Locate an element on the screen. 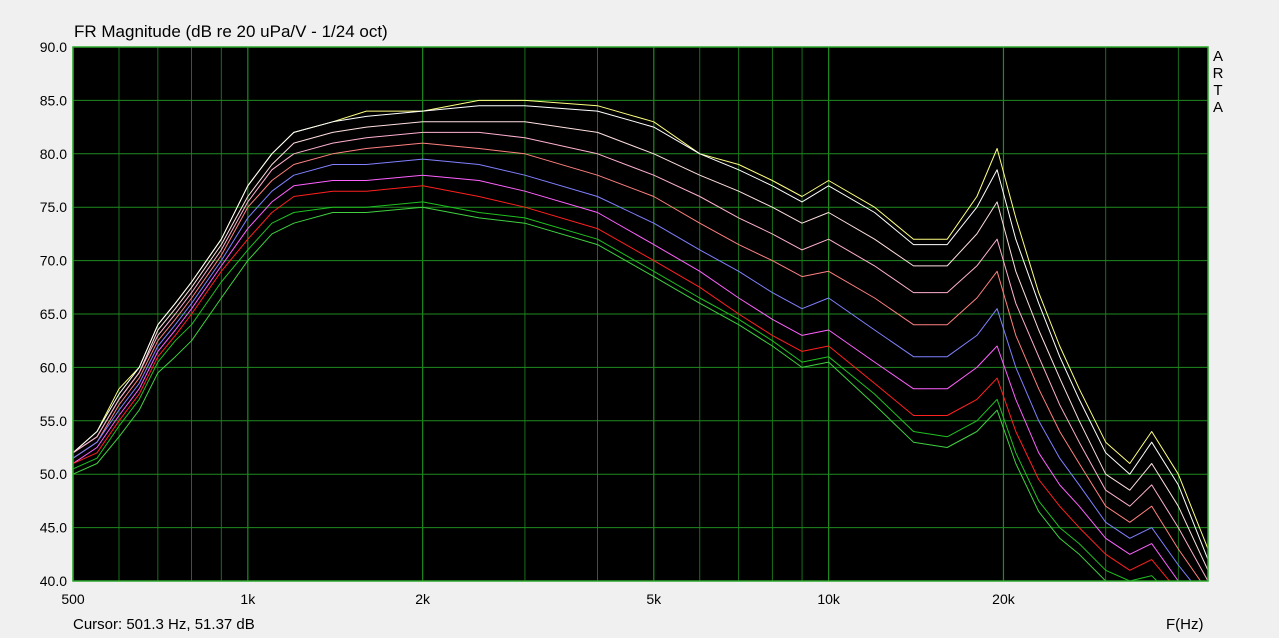 Image resolution: width=1279 pixels, height=638 pixels. cursor-readout: Cursor: 501.3 Hz, 51.37 dB is located at coordinates (164, 624).